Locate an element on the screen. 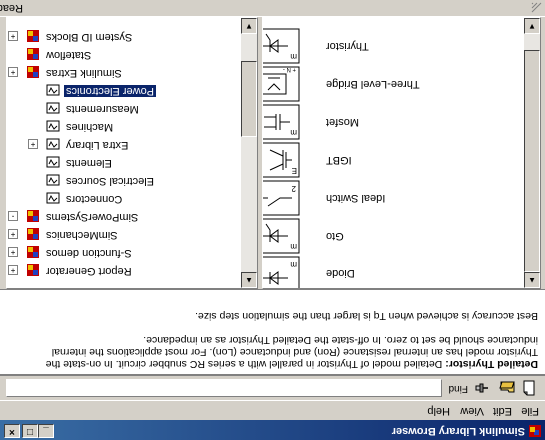 The image size is (545, 440). block-label: Ideal Switch is located at coordinates (356, 198).